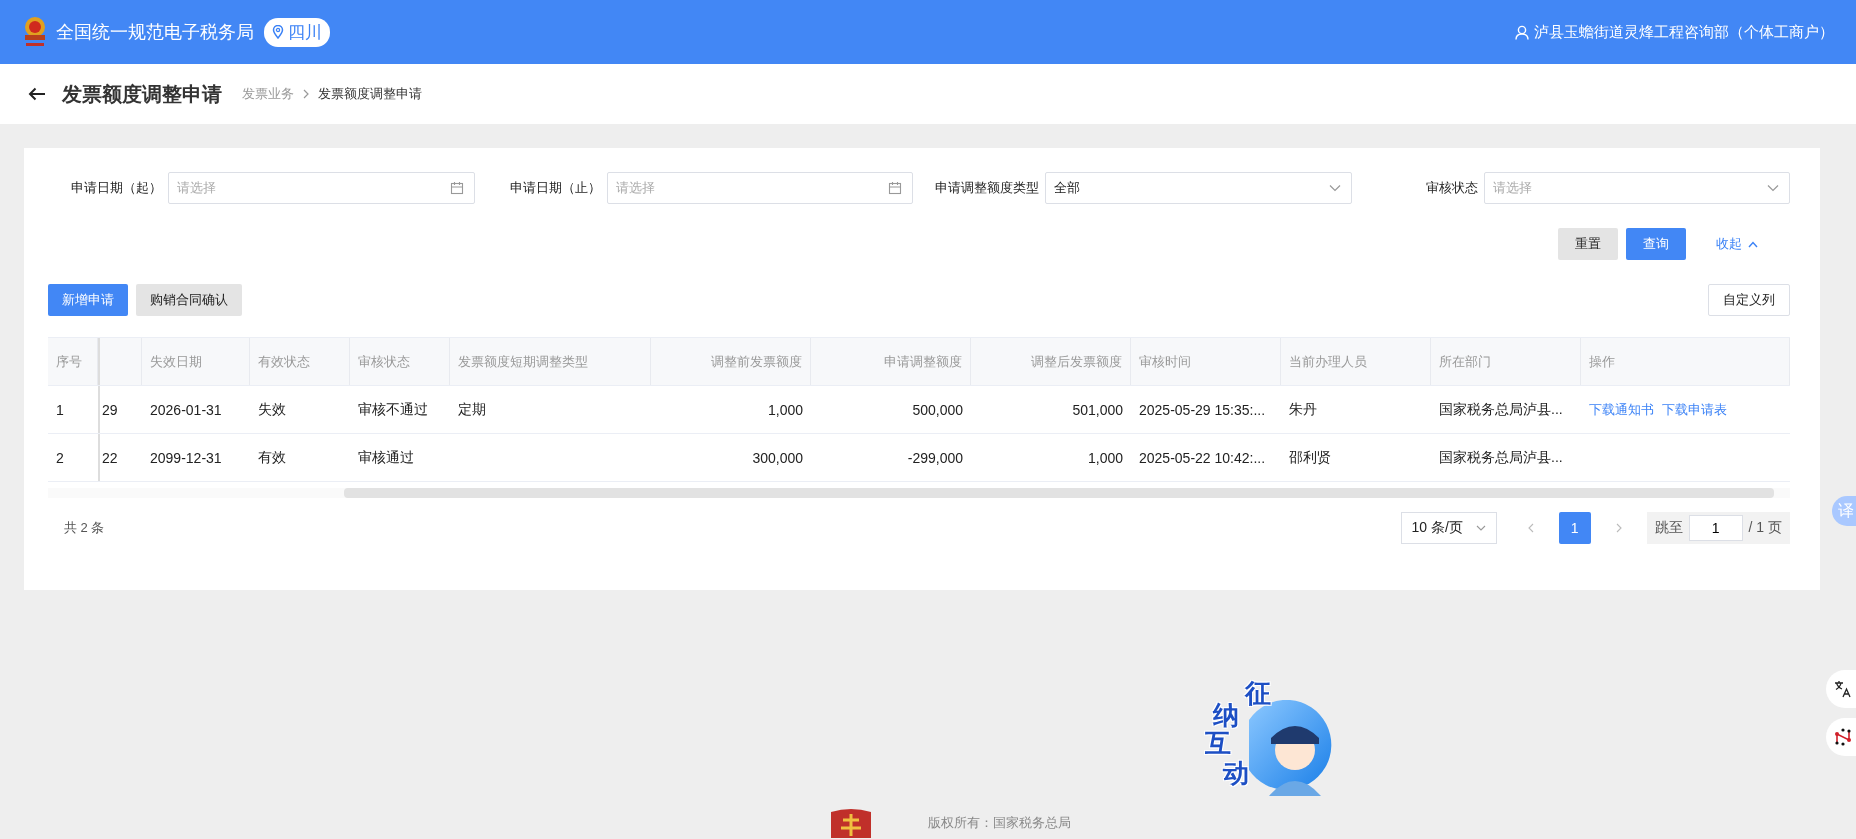 This screenshot has width=1856, height=839. What do you see at coordinates (60, 410) in the screenshot?
I see `table-cell-text: 1` at bounding box center [60, 410].